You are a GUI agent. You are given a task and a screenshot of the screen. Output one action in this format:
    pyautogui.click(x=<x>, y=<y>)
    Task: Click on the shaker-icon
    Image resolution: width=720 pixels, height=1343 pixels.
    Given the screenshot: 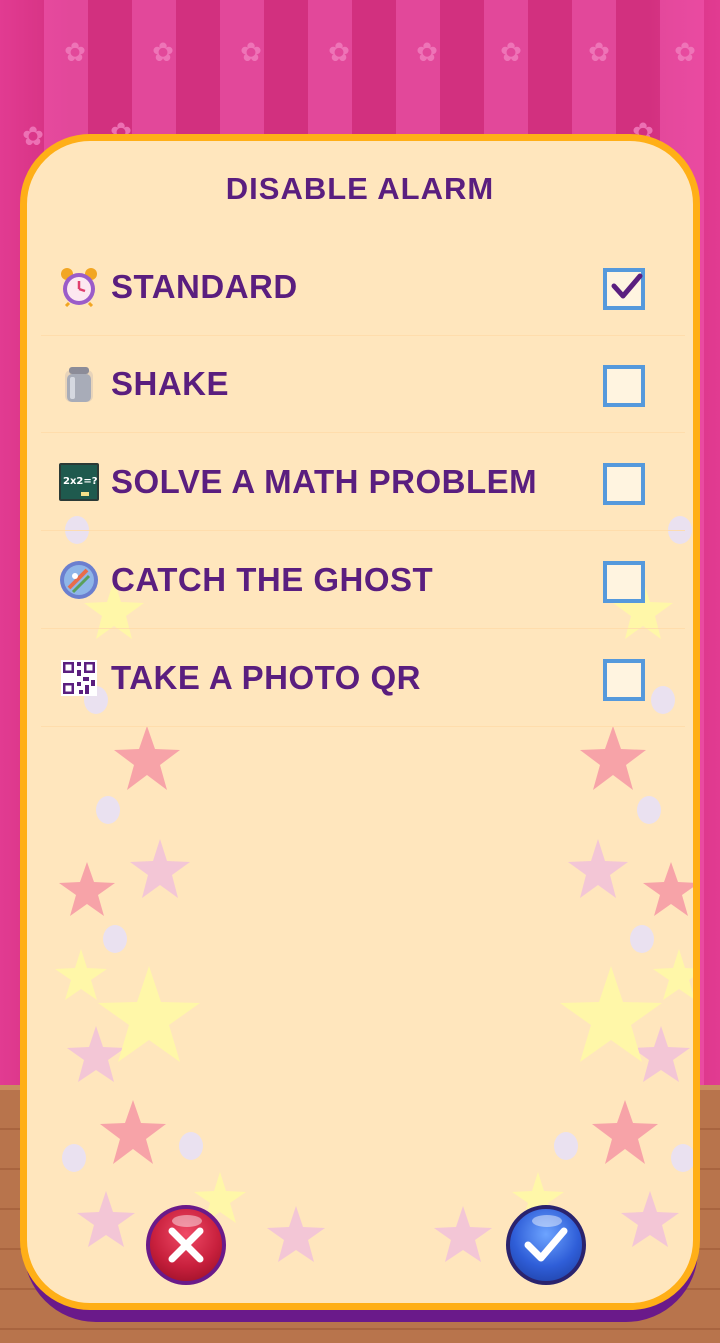 What is the action you would take?
    pyautogui.click(x=79, y=384)
    